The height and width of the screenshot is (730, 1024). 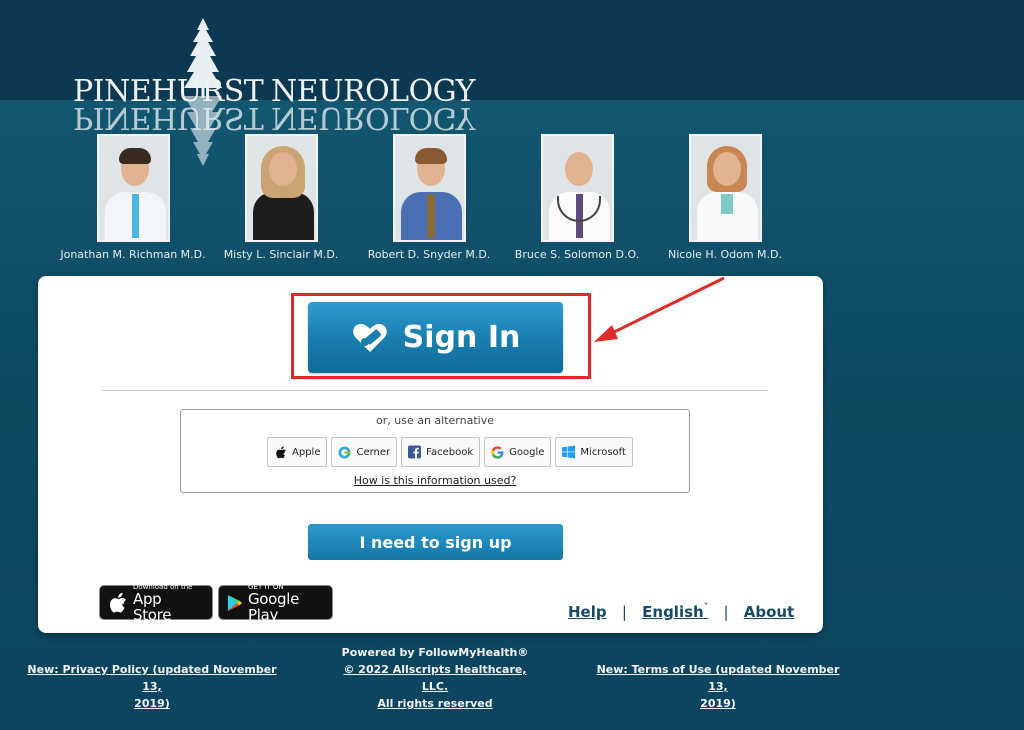 I want to click on facebook-label: Facebook, so click(x=450, y=452).